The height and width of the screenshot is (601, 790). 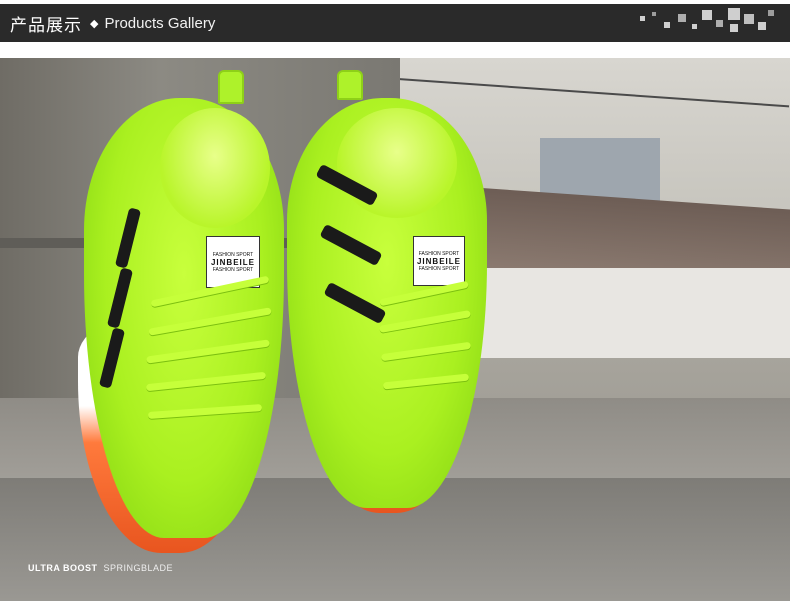 I want to click on caption-light: SPRINGBLADE, so click(x=138, y=568).